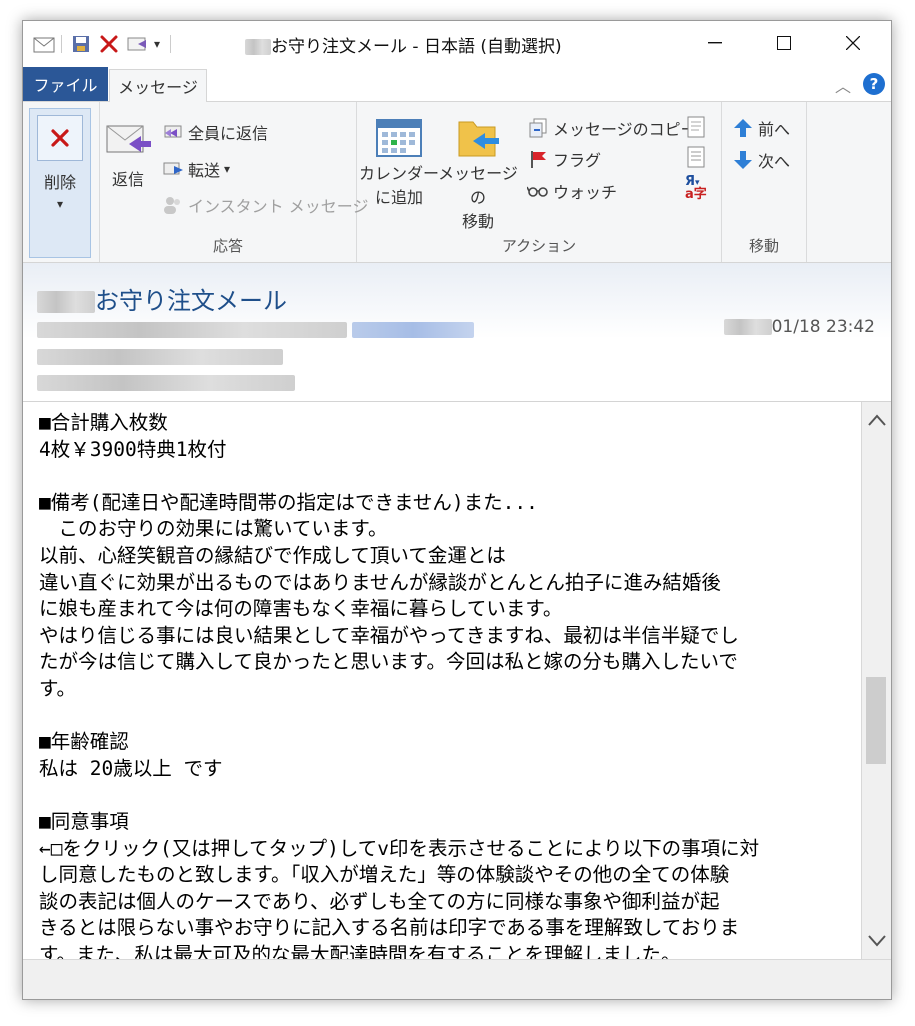 The image size is (915, 1026). What do you see at coordinates (228, 133) in the screenshot?
I see `reply-all-label: 全員に返信` at bounding box center [228, 133].